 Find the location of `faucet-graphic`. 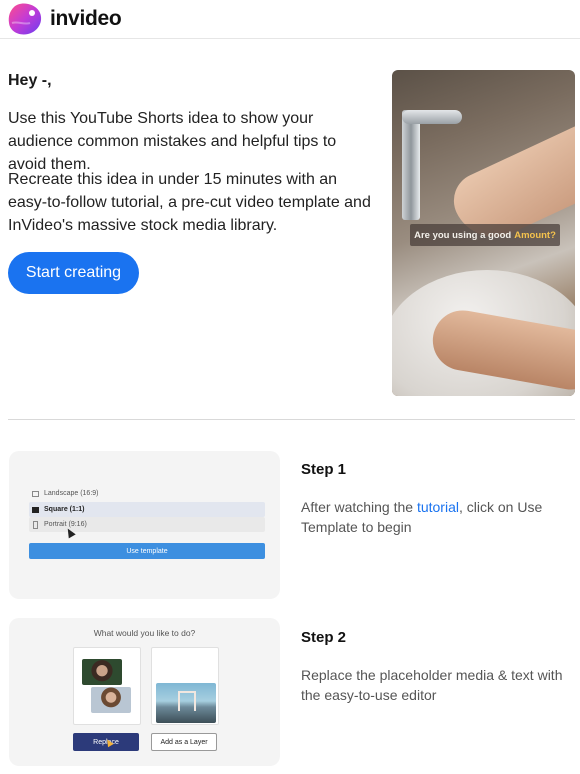

faucet-graphic is located at coordinates (411, 165).